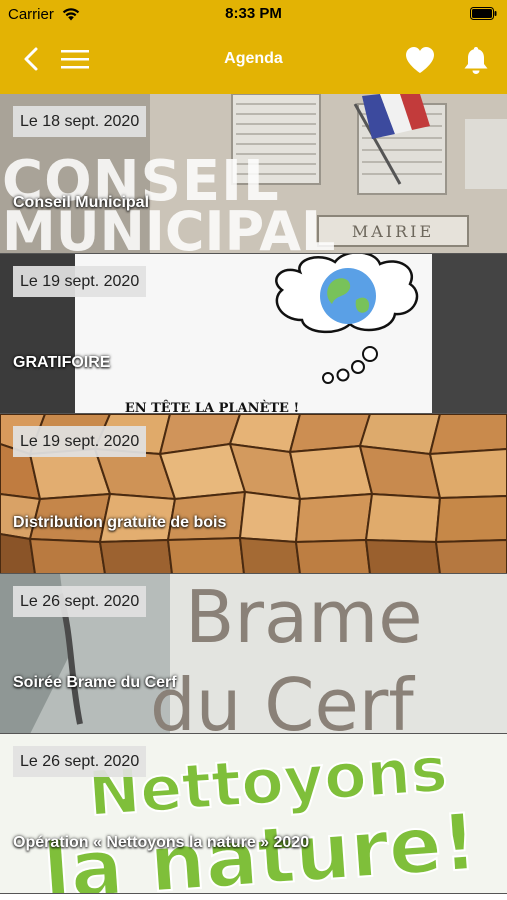 This screenshot has height=900, width=507. I want to click on heart-icon, so click(420, 60).